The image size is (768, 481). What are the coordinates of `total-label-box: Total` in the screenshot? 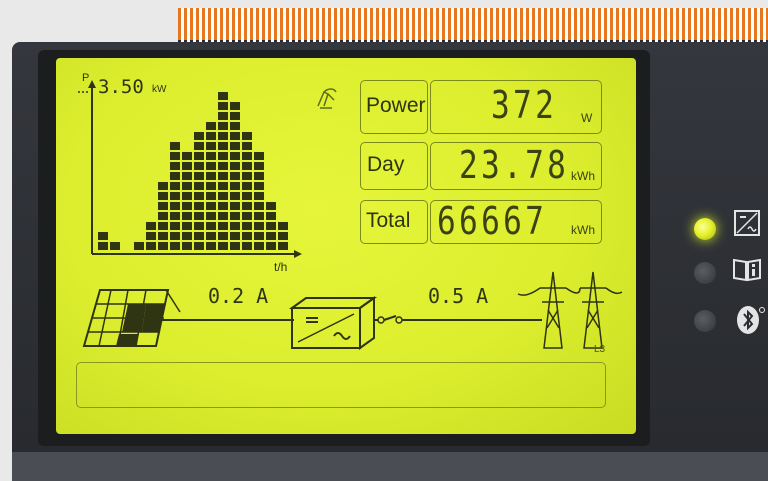 It's located at (394, 222).